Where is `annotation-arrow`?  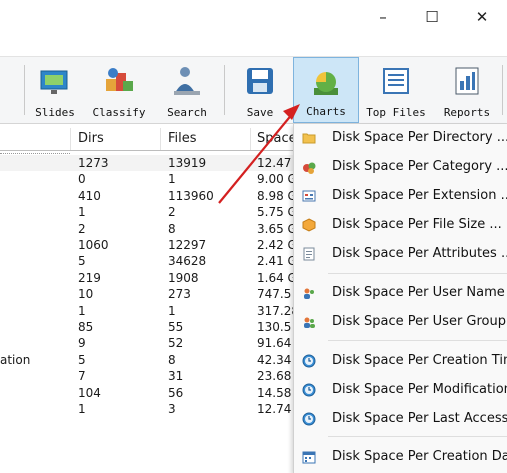
annotation-arrow is located at coordinates (259, 154).